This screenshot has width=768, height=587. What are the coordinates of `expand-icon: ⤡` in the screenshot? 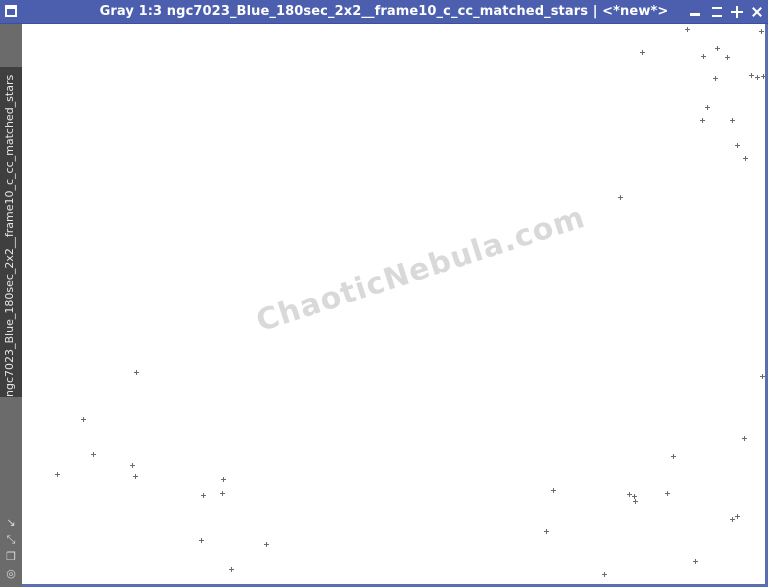 It's located at (11, 540).